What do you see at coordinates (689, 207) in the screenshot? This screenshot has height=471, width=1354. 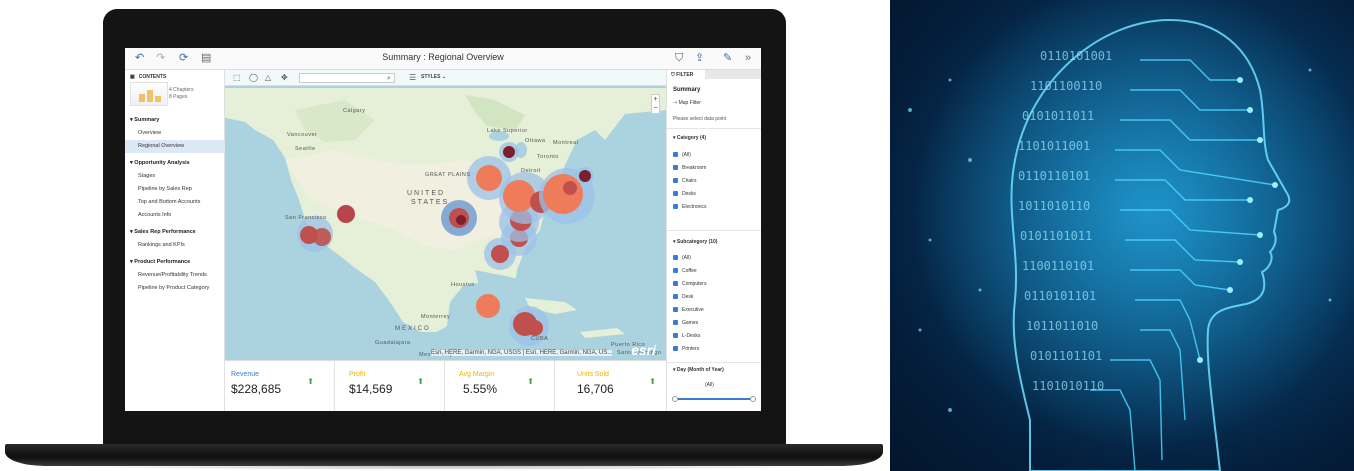 I see `category-checkbox: Electronics` at bounding box center [689, 207].